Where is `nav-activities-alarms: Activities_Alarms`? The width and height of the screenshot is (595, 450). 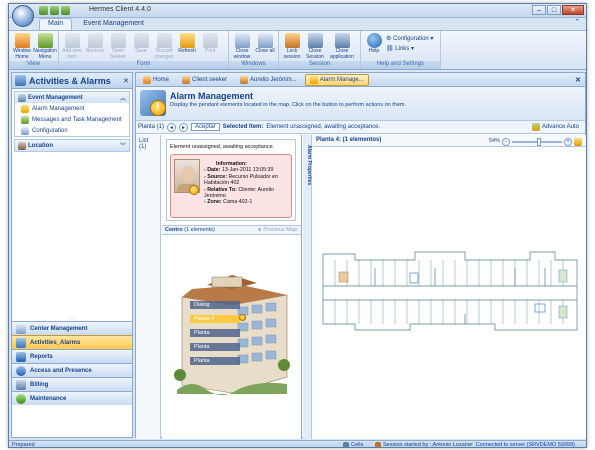 nav-activities-alarms: Activities_Alarms is located at coordinates (72, 342).